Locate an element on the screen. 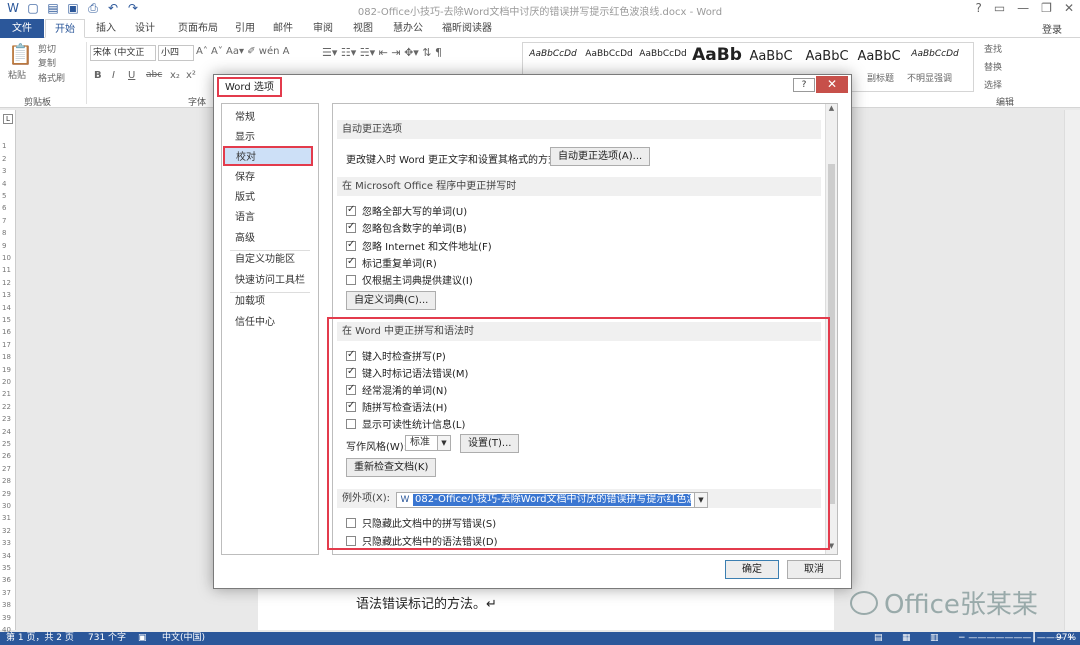 Image resolution: width=1080 pixels, height=645 pixels. strikethrough-button: abc is located at coordinates (154, 75).